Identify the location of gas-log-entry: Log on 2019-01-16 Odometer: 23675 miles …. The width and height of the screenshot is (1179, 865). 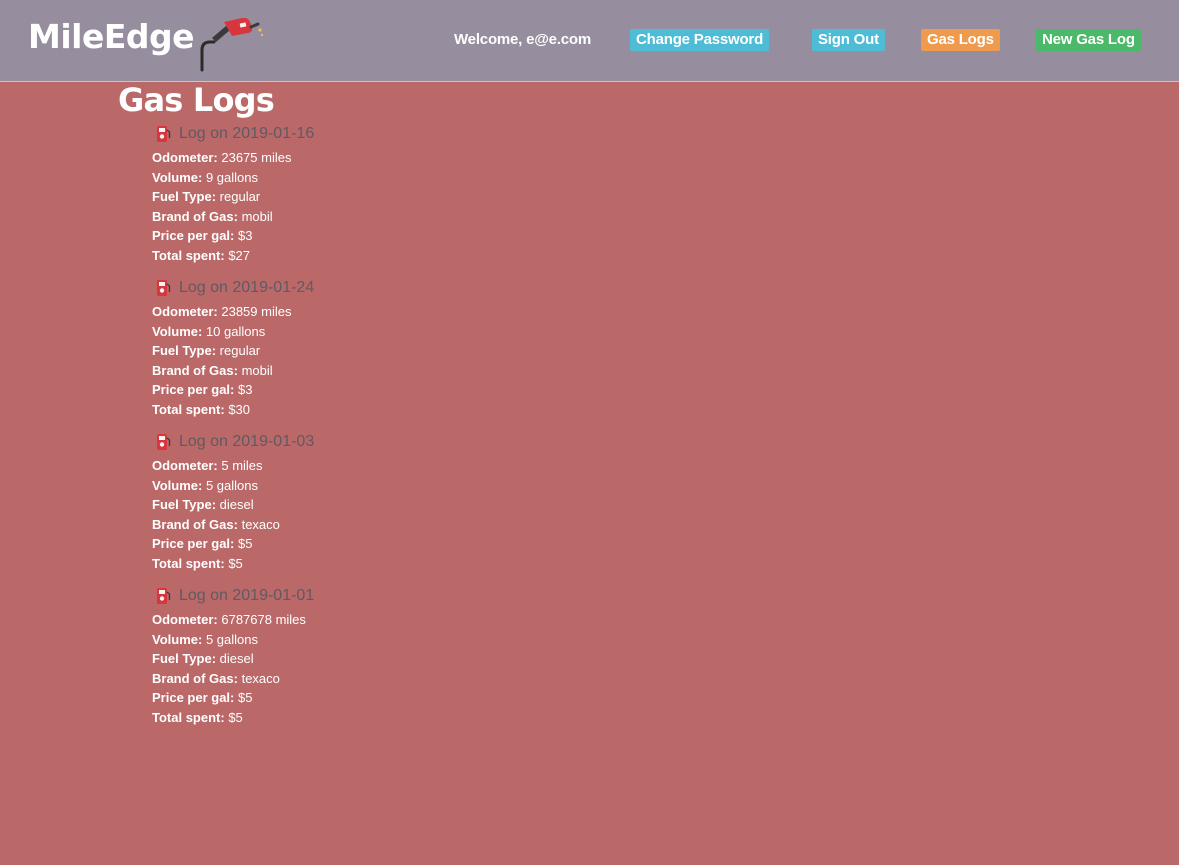
(352, 197).